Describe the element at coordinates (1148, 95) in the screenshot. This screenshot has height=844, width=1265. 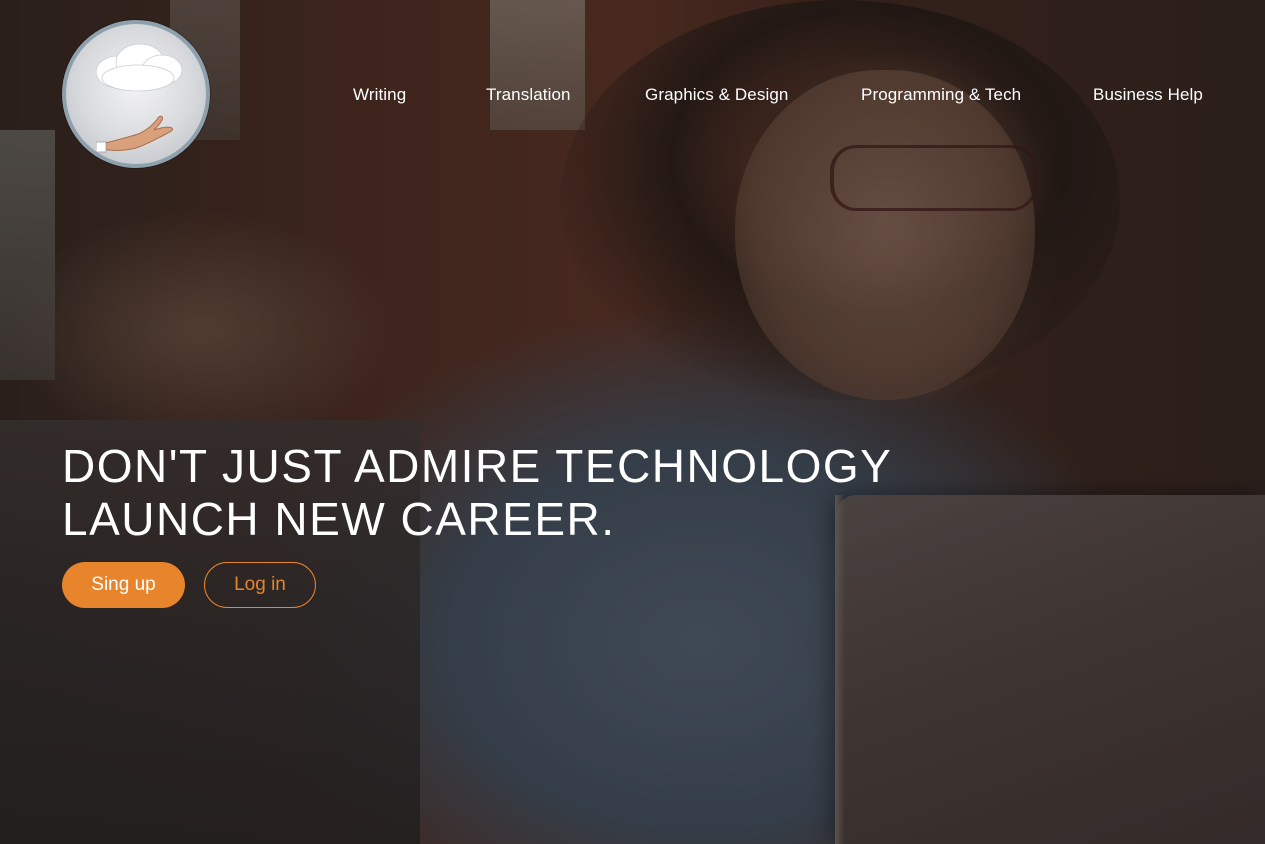
I see `nav-item-business-help: Business Help` at that location.